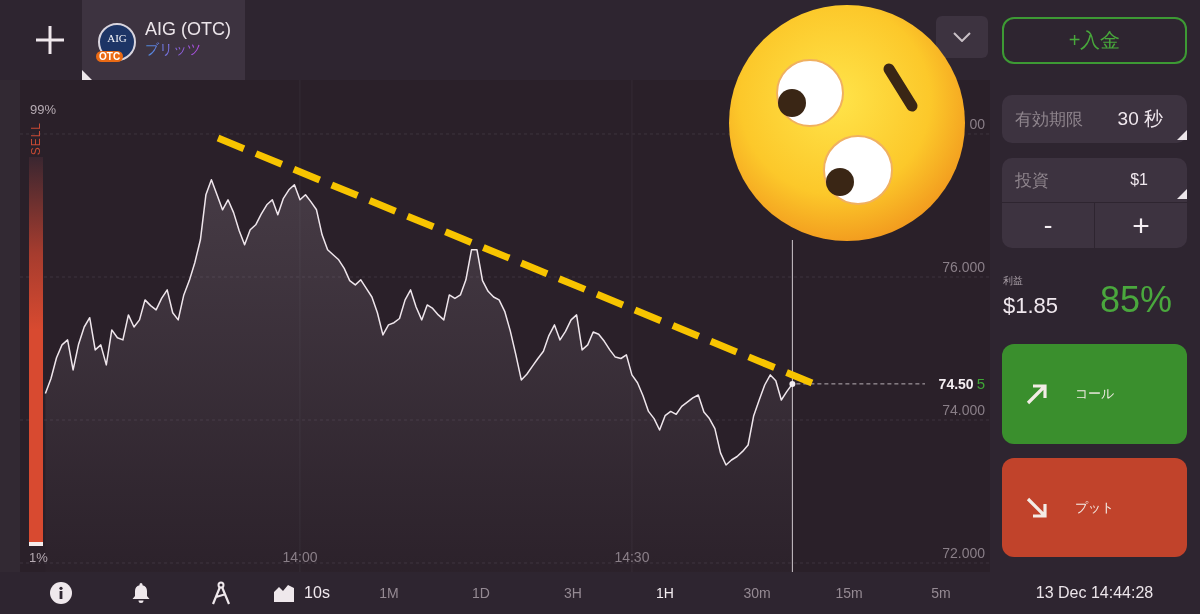 The image size is (1200, 614). Describe the element at coordinates (573, 593) in the screenshot. I see `period-tab: 3H` at that location.